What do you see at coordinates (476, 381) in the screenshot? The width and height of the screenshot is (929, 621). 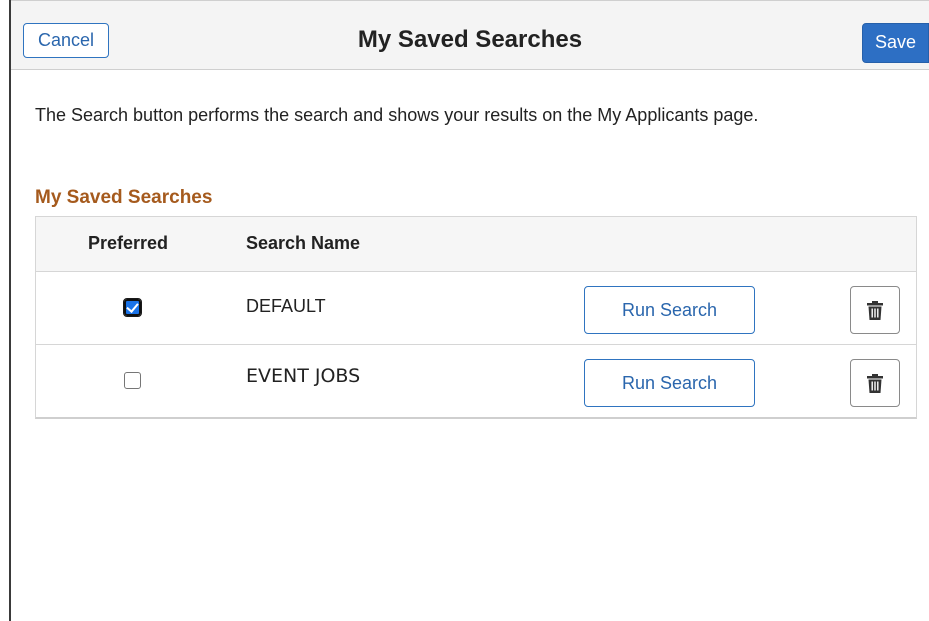 I see `table-row: EVENT JOBS Run Search` at bounding box center [476, 381].